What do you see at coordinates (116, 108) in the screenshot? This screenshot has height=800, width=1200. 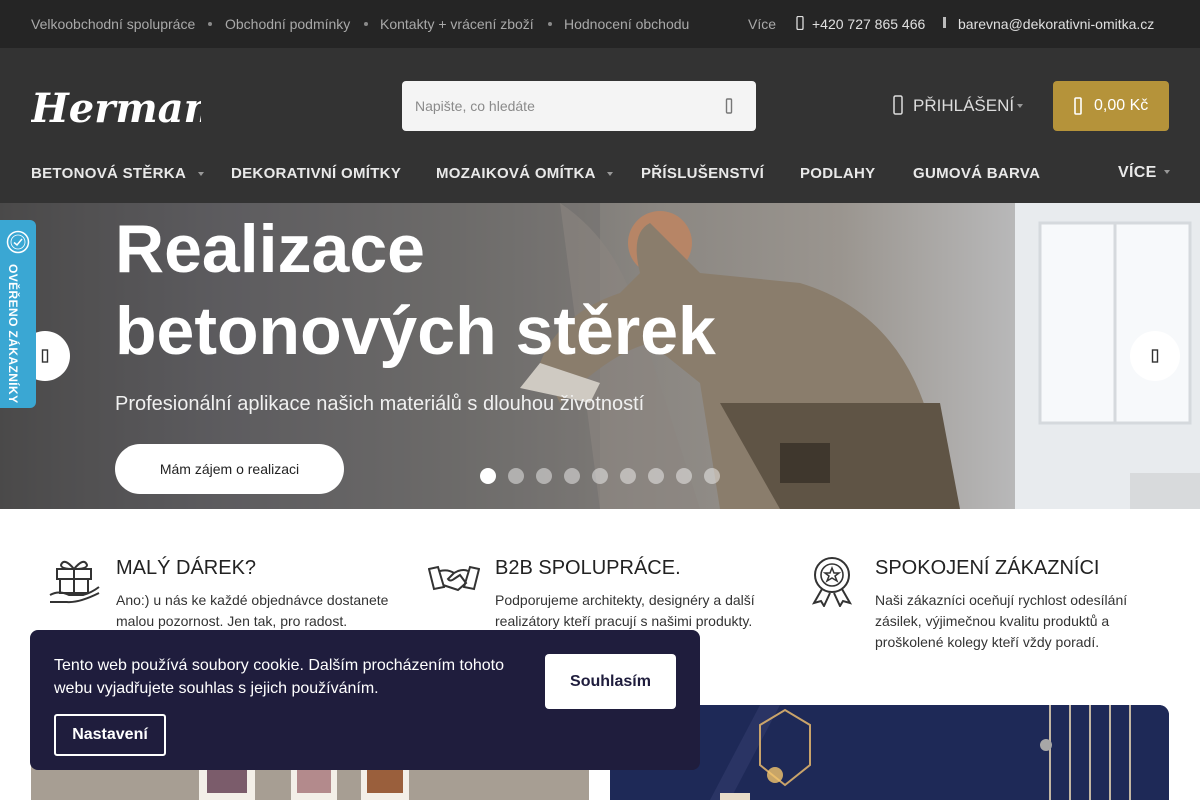 I see `logo-text: Hermann` at bounding box center [116, 108].